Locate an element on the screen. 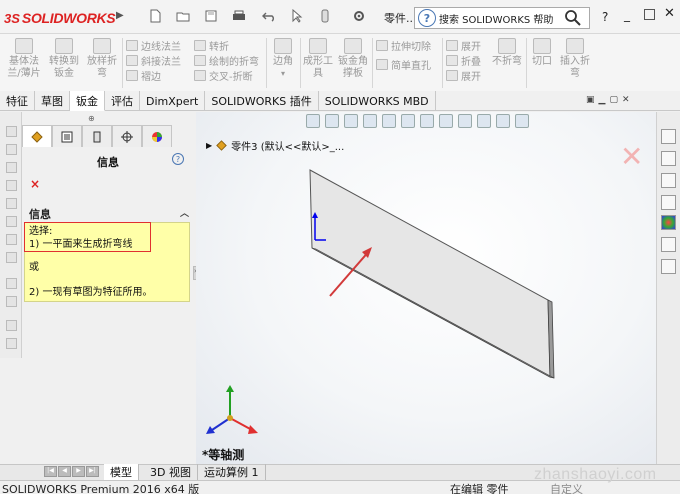 The height and width of the screenshot is (494, 680). tab-sheet-metal: 钣金 is located at coordinates (87, 101).